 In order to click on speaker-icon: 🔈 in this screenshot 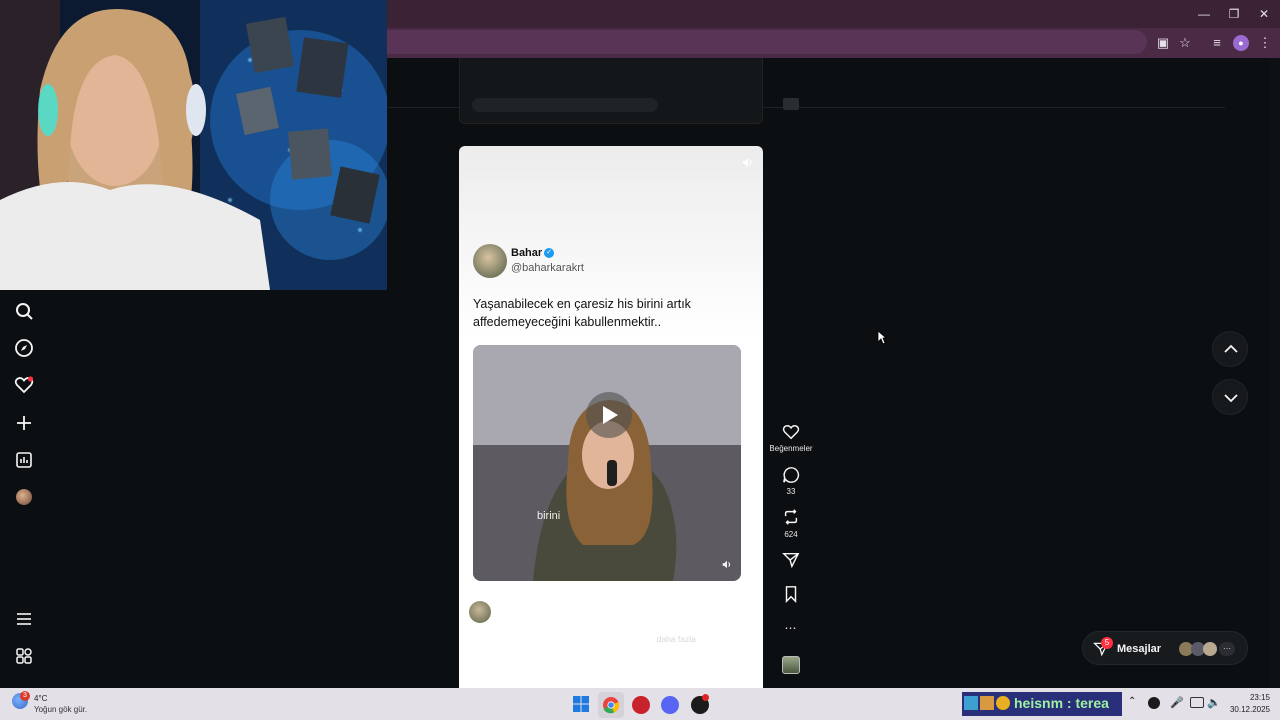, I will do `click(1214, 702)`.